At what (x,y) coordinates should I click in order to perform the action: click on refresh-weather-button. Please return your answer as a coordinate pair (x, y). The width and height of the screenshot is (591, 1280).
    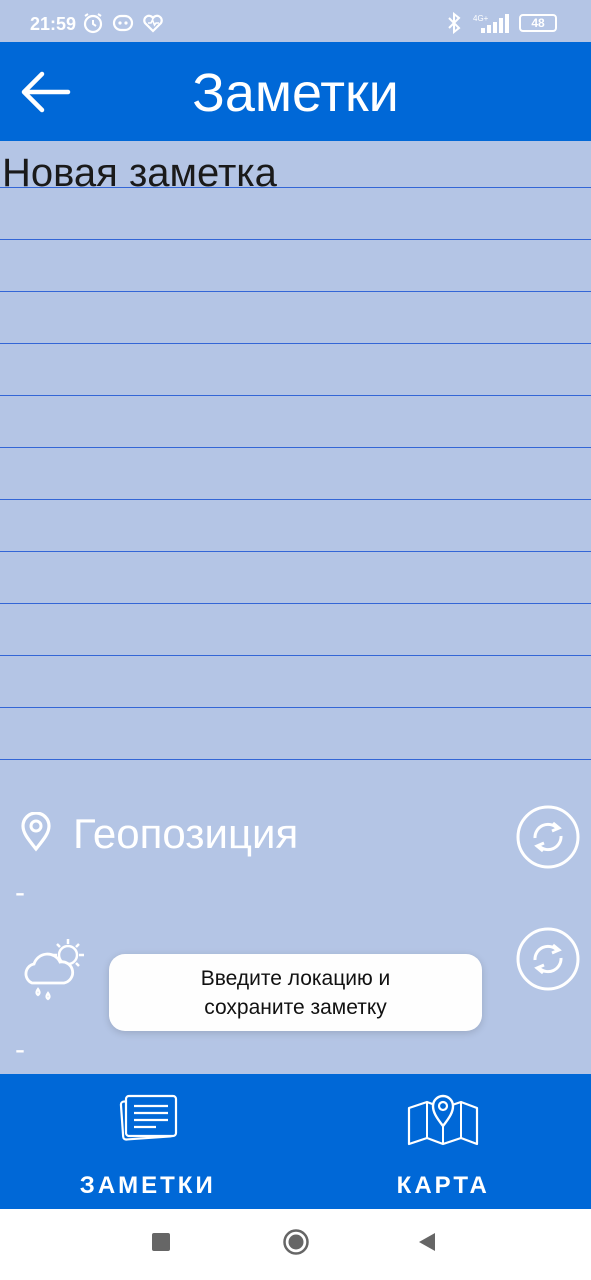
    Looking at the image, I should click on (548, 959).